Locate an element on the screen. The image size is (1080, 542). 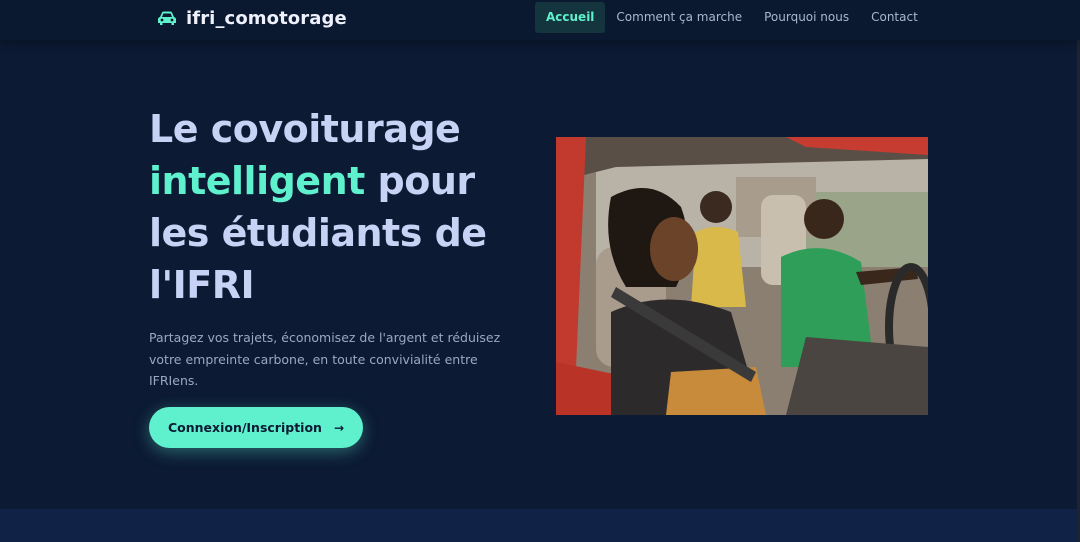
login-signup-label: Connexion/Inscription is located at coordinates (244, 427).